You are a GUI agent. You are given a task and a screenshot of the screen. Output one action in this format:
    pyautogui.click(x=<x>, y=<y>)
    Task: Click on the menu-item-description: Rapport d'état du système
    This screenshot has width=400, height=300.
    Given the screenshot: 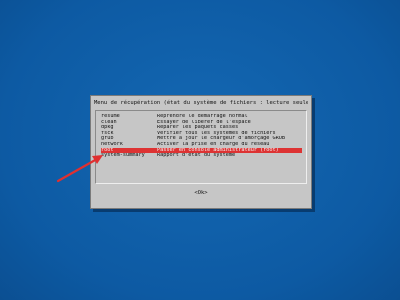 What is the action you would take?
    pyautogui.click(x=196, y=156)
    